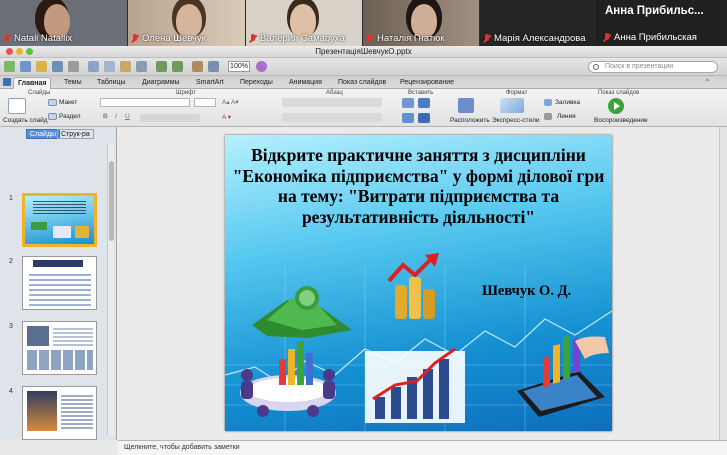 Image resolution: width=727 pixels, height=455 pixels. What do you see at coordinates (187, 23) in the screenshot?
I see `participant-tile: Олена Шевчук` at bounding box center [187, 23].